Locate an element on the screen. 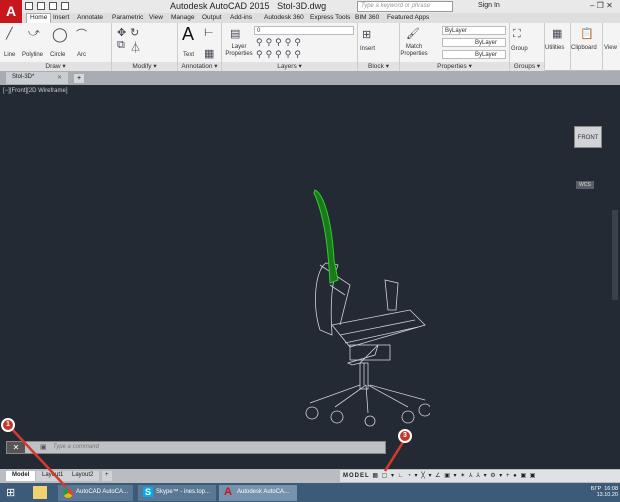  circle-button: Circle is located at coordinates (57, 55).